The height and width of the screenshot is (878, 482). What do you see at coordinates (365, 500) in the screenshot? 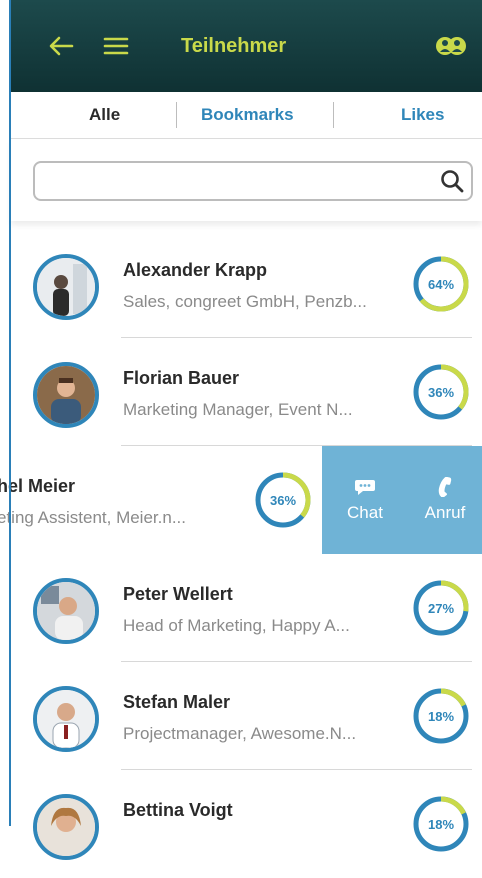
I see `chat-button: Chat` at bounding box center [365, 500].